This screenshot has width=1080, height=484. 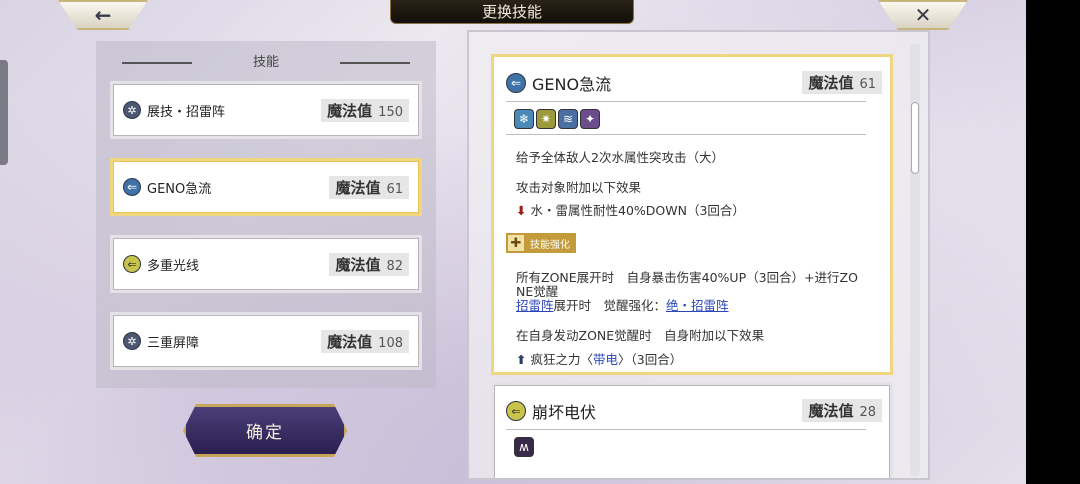 What do you see at coordinates (605, 359) in the screenshot?
I see `charged-link: 带电` at bounding box center [605, 359].